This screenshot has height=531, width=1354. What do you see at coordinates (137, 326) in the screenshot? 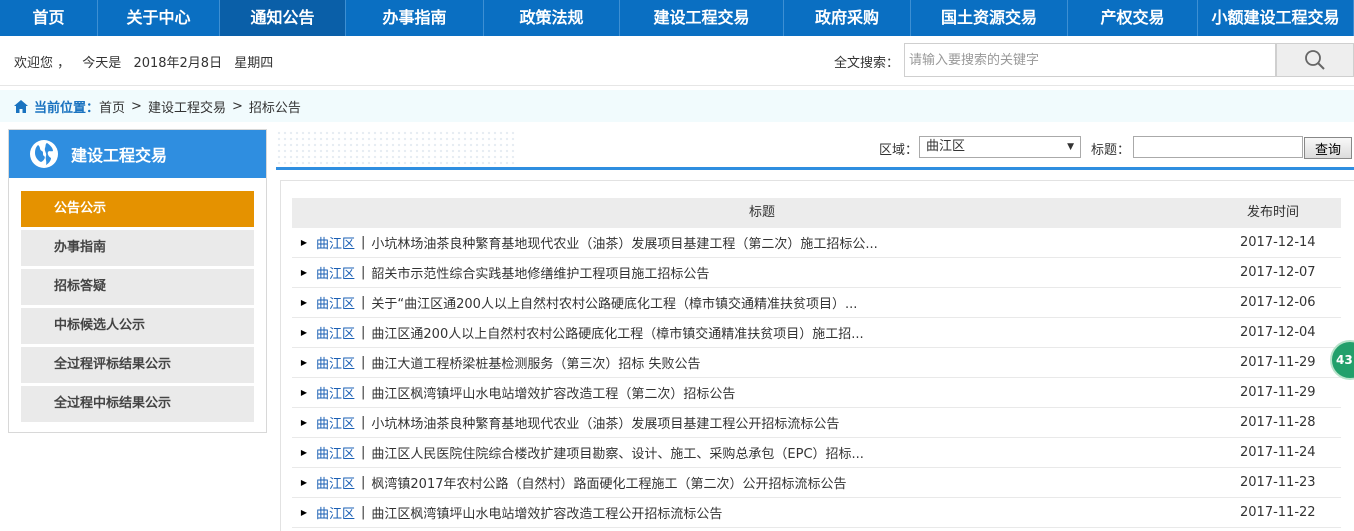
I see `sidebar-item: 中标候选人公示` at bounding box center [137, 326].